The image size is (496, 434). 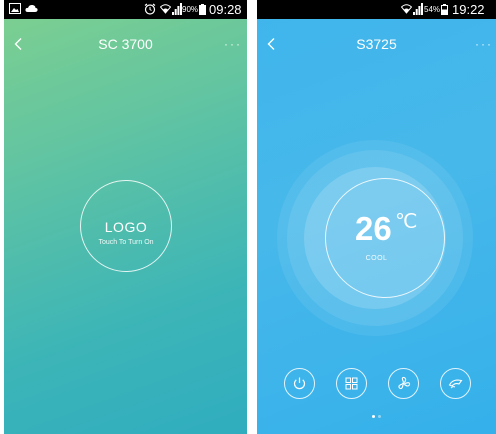 What do you see at coordinates (468, 9) in the screenshot?
I see `clock: 19:22` at bounding box center [468, 9].